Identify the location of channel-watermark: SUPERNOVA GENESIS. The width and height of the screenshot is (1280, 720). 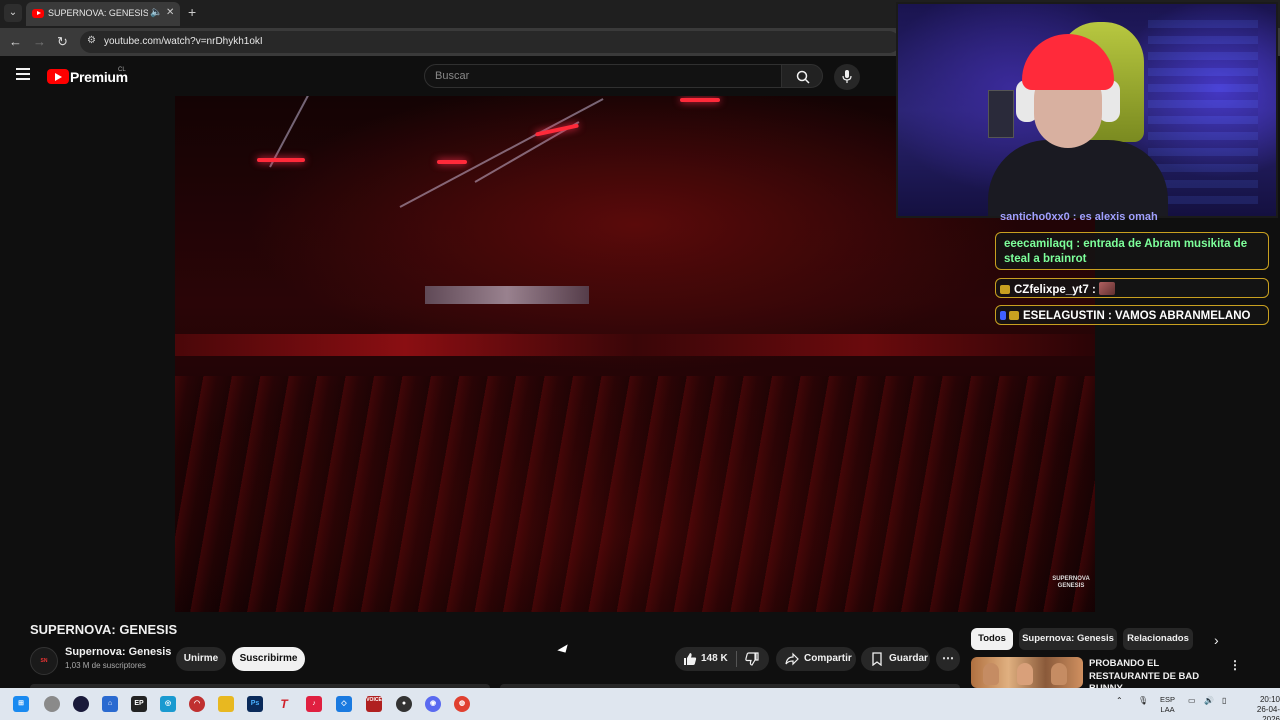
(1071, 583).